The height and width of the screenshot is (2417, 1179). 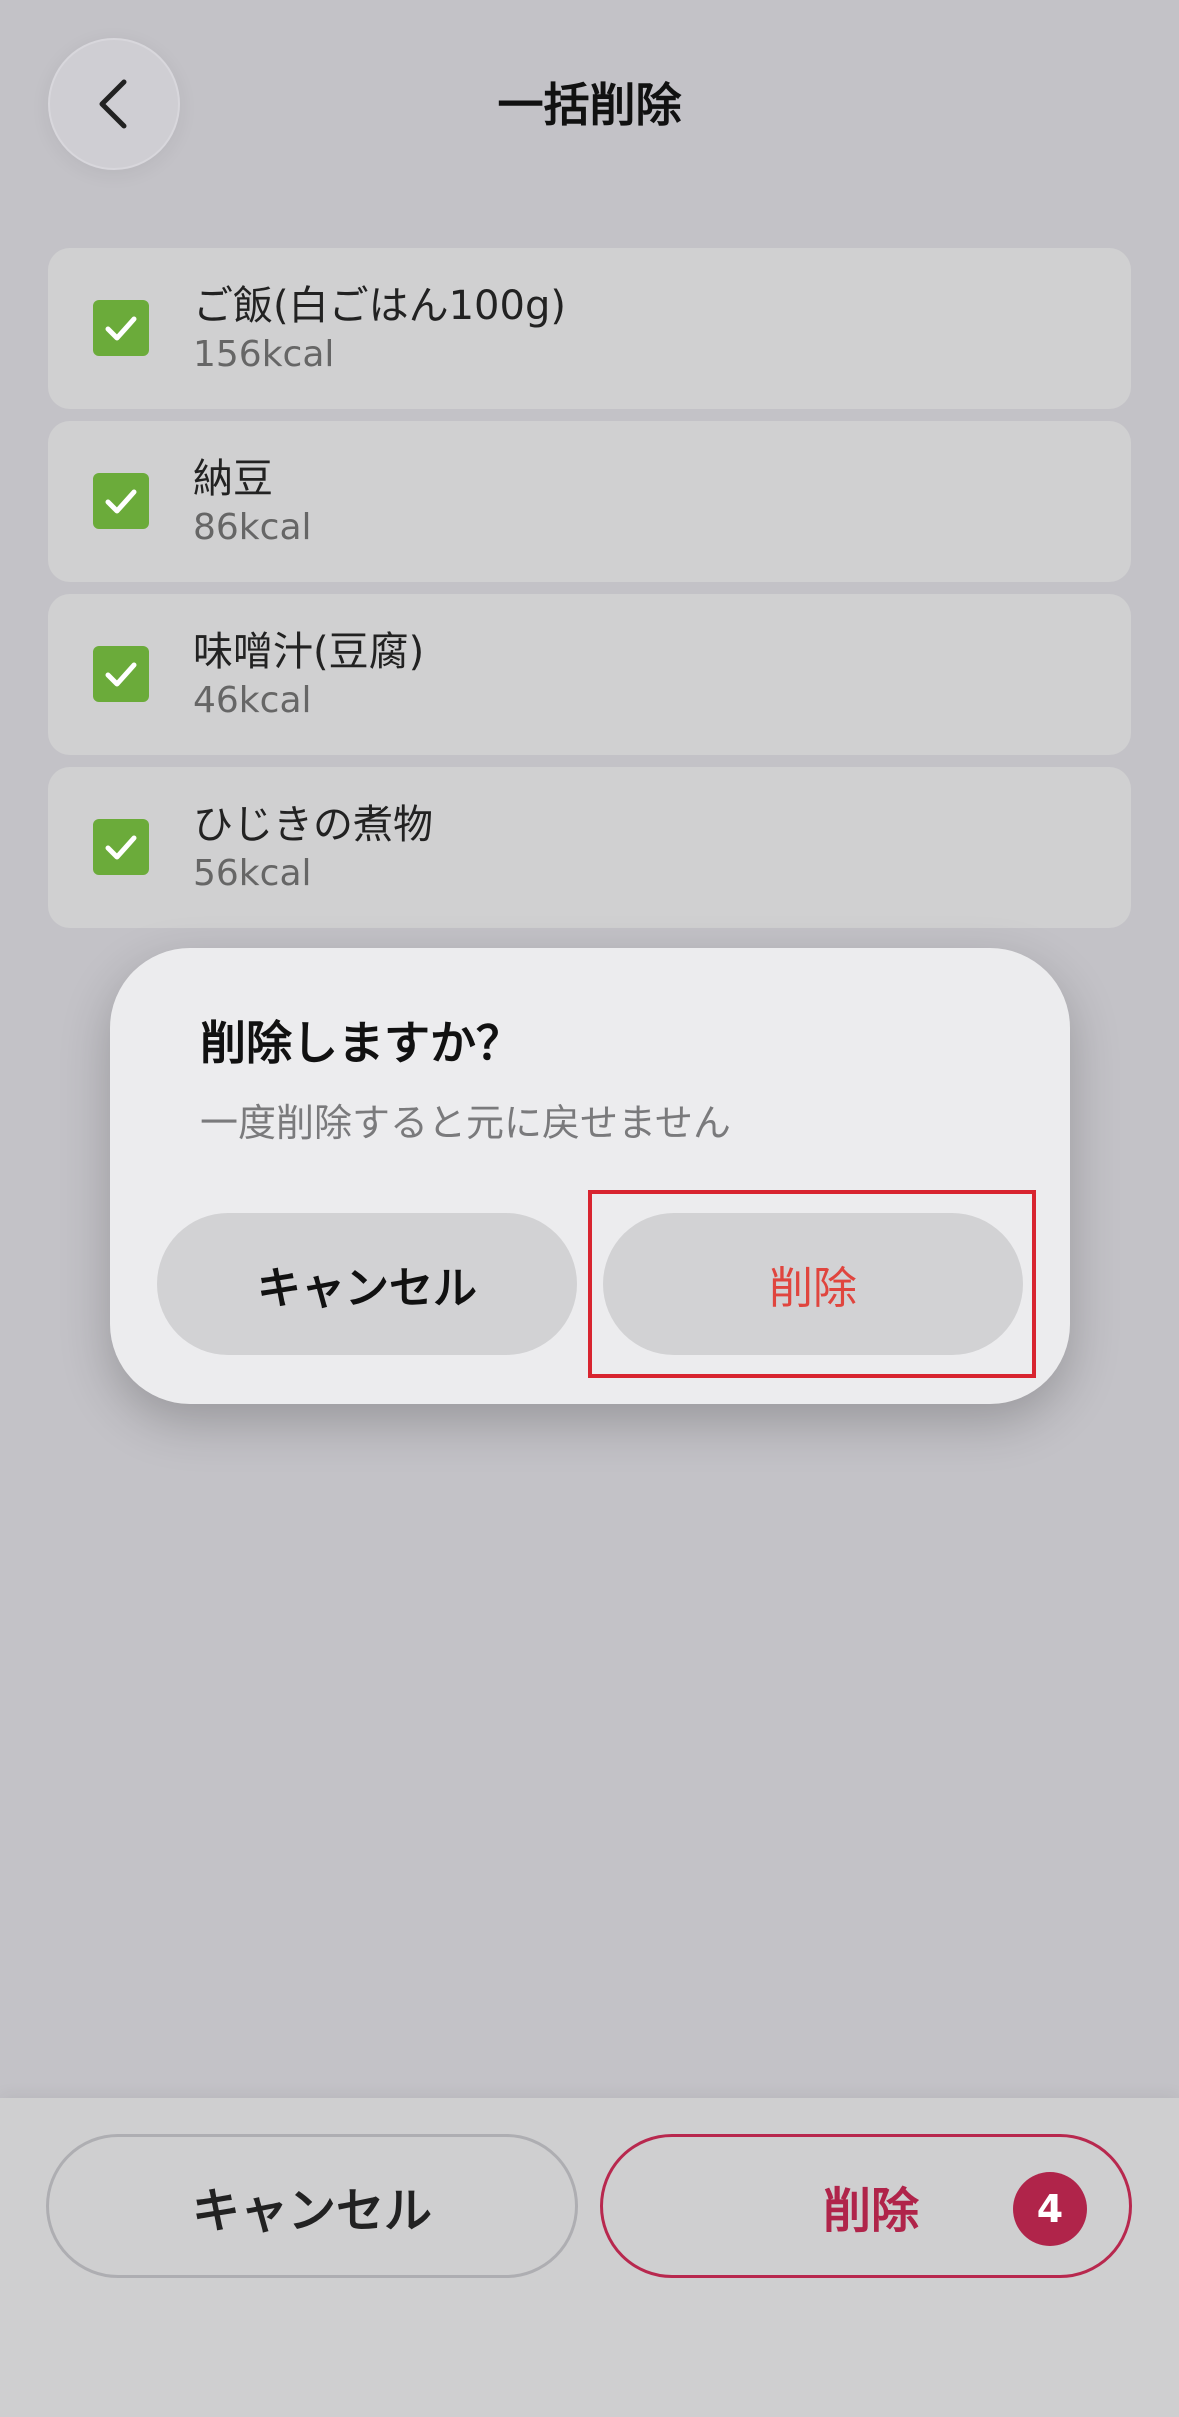 What do you see at coordinates (379, 306) in the screenshot?
I see `item-name: ご飯(白ごはん100g)` at bounding box center [379, 306].